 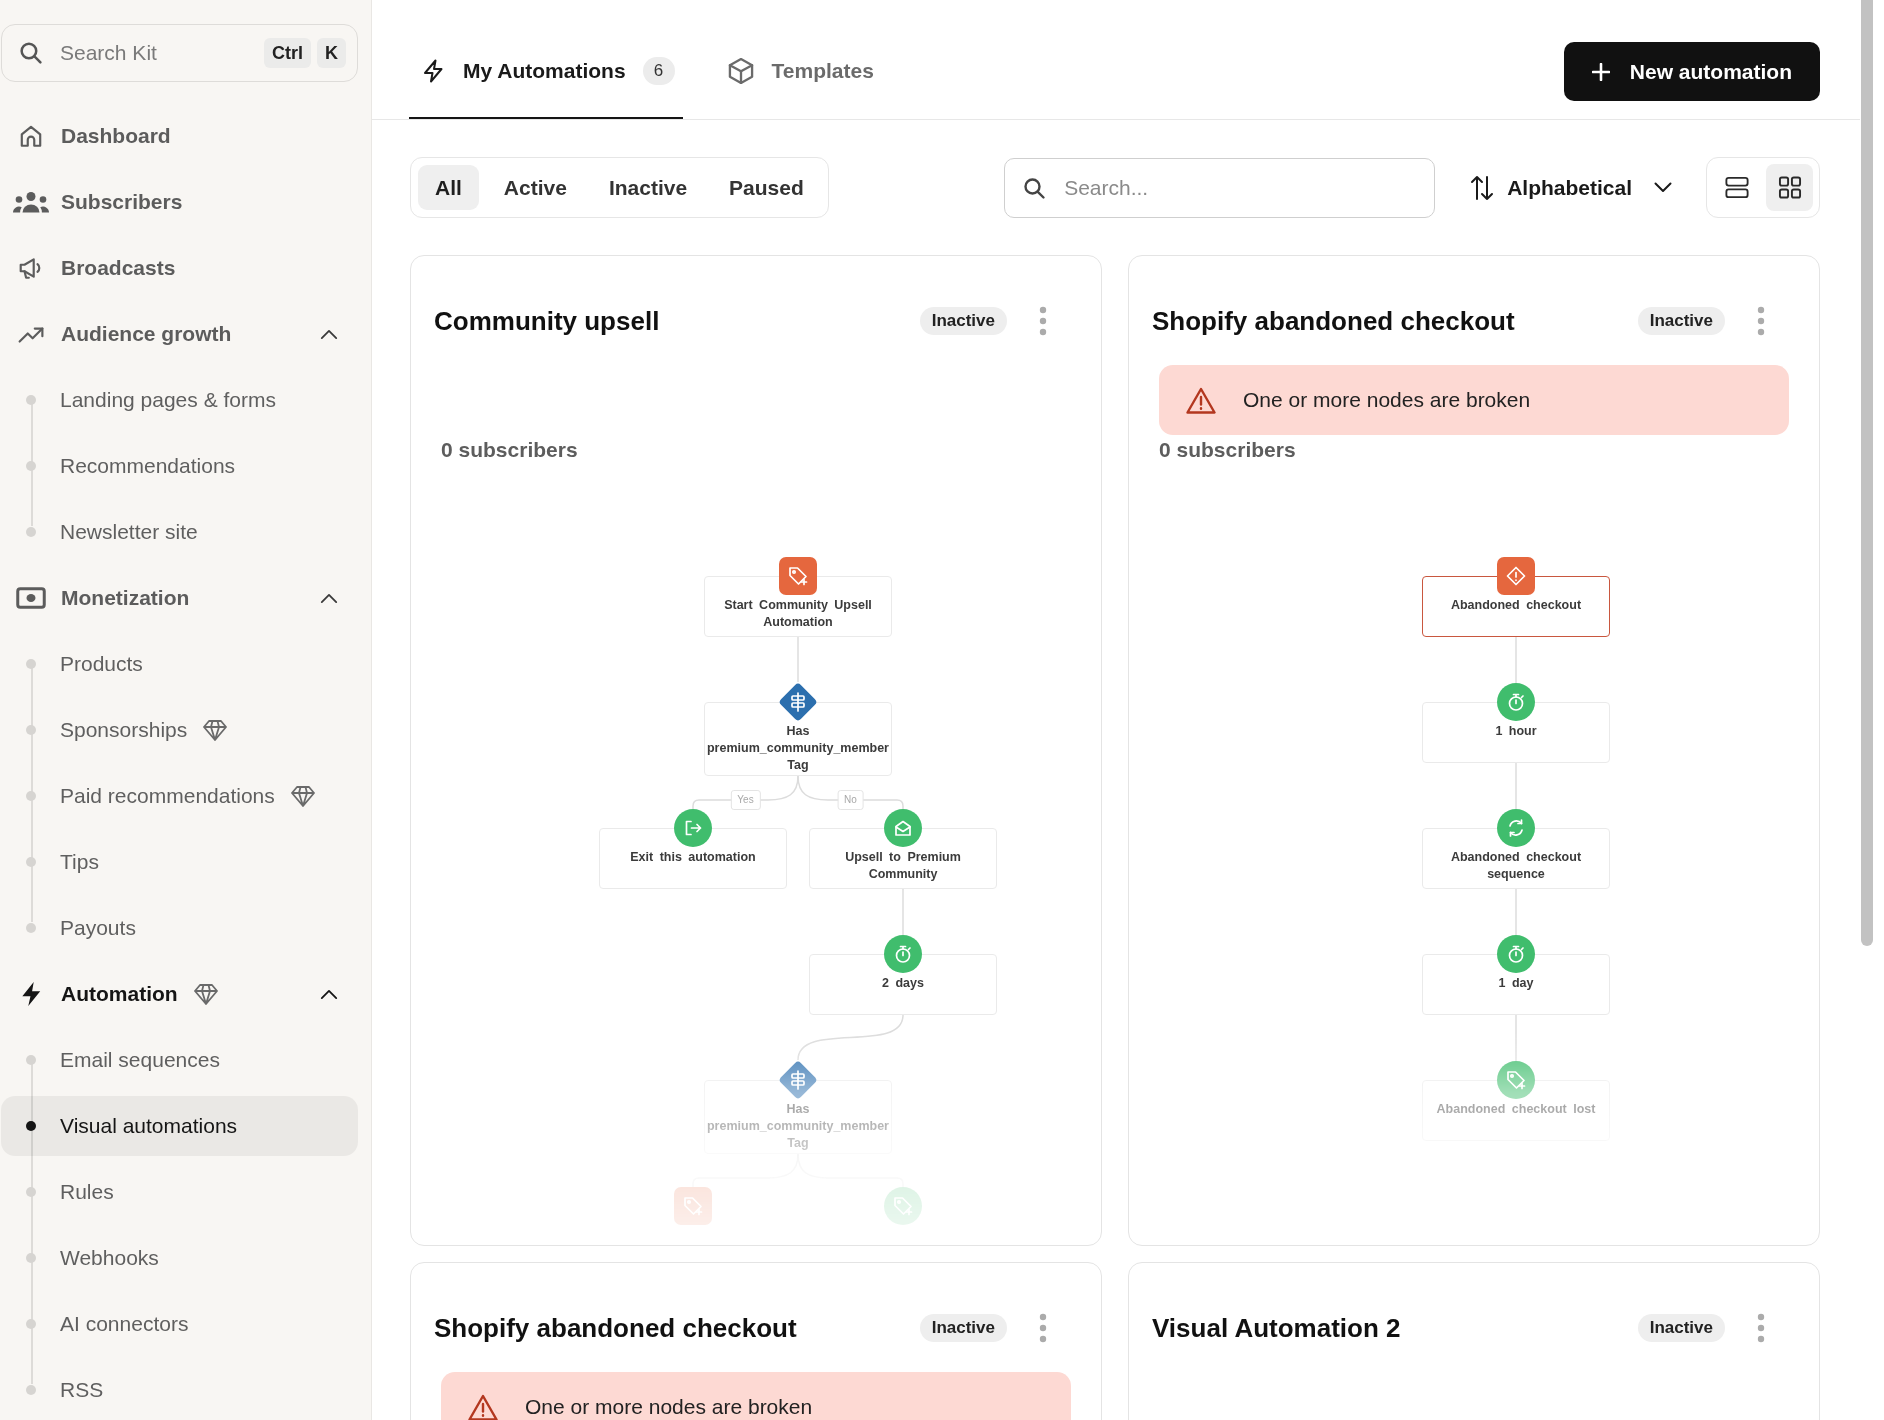 What do you see at coordinates (31, 136) in the screenshot?
I see `home-icon` at bounding box center [31, 136].